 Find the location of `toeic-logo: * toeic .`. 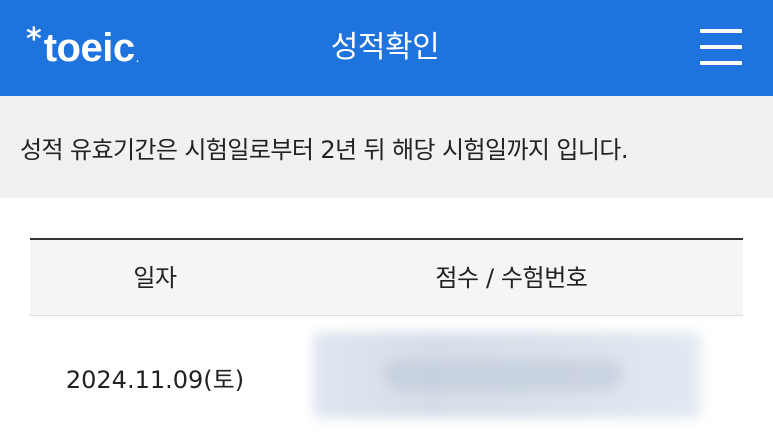

toeic-logo: * toeic . is located at coordinates (82, 48).